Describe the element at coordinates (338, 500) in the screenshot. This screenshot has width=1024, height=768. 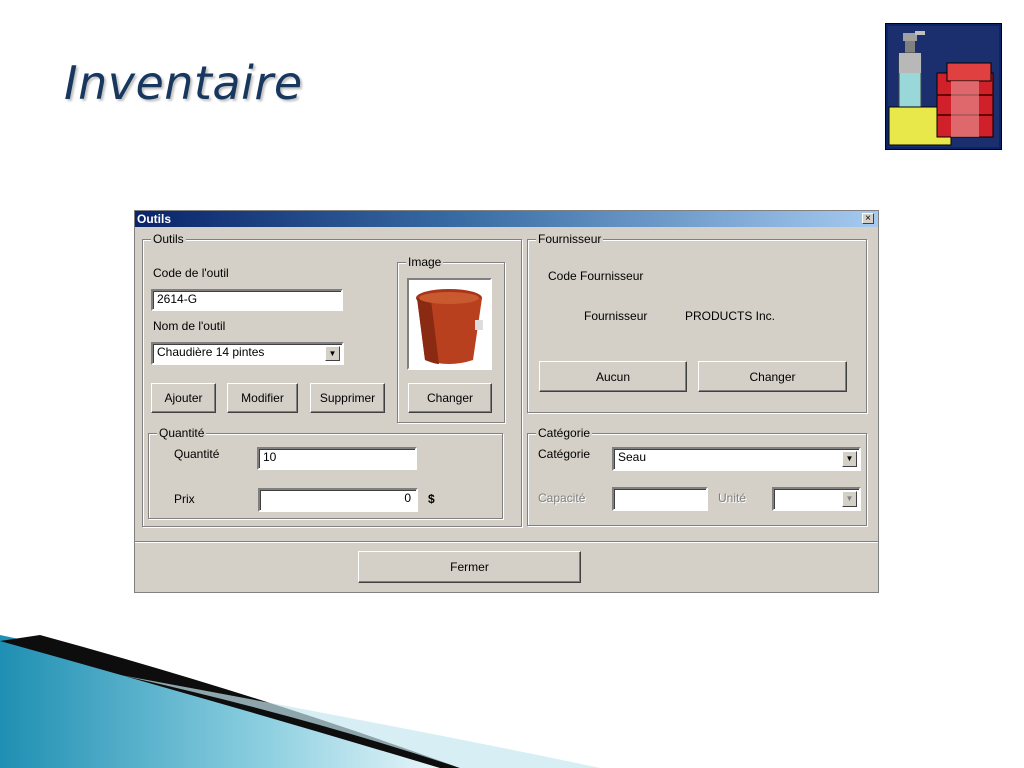
I see `price-input: 0` at that location.